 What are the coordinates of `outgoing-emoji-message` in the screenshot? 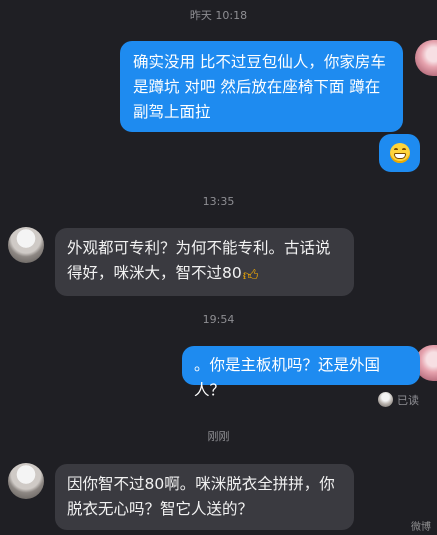 It's located at (399, 153).